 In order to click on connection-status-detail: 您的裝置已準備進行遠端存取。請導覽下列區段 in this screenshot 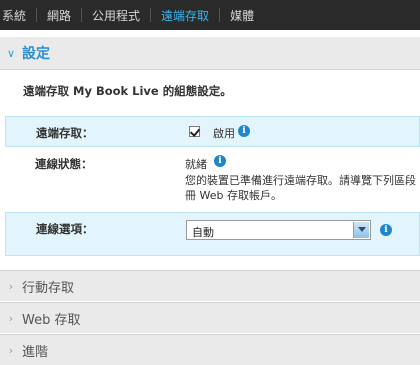, I will do `click(300, 180)`.